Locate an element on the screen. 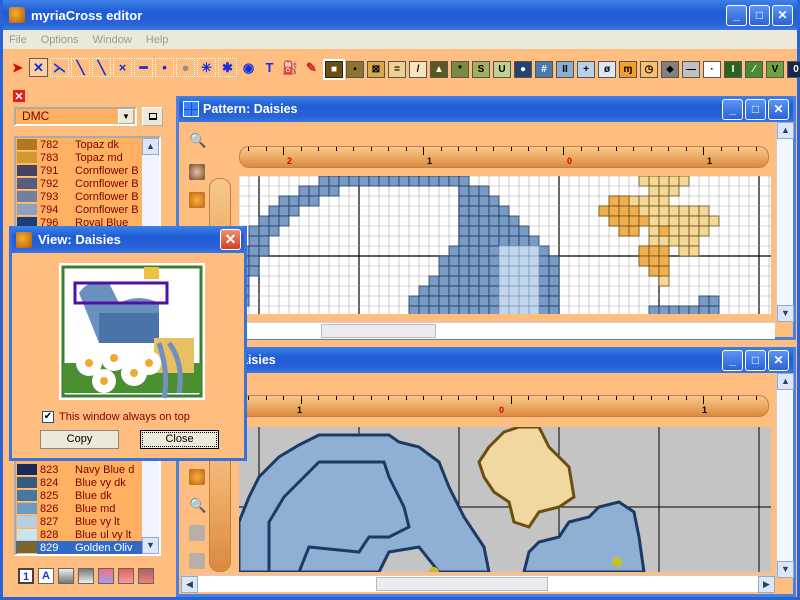 The width and height of the screenshot is (800, 600). pattern-thumbnail is located at coordinates (132, 331).